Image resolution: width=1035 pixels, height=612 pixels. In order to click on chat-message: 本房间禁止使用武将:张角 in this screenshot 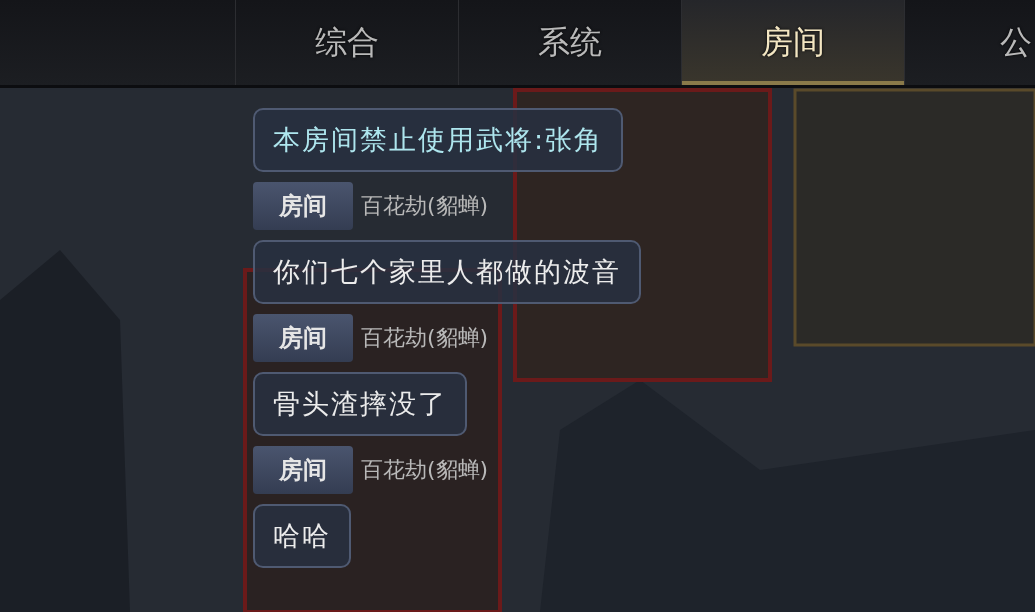, I will do `click(438, 140)`.